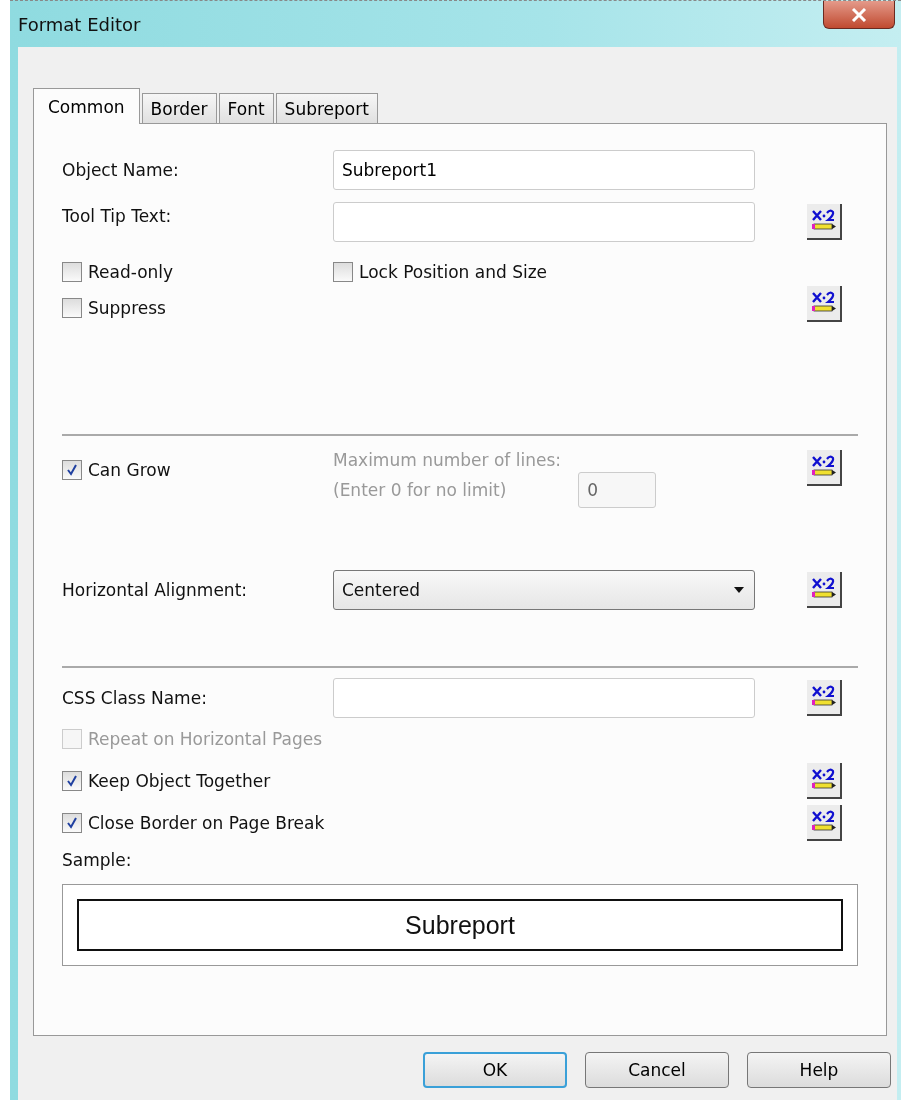 The image size is (901, 1100). I want to click on field-label: Horizontal Alignment:, so click(155, 590).